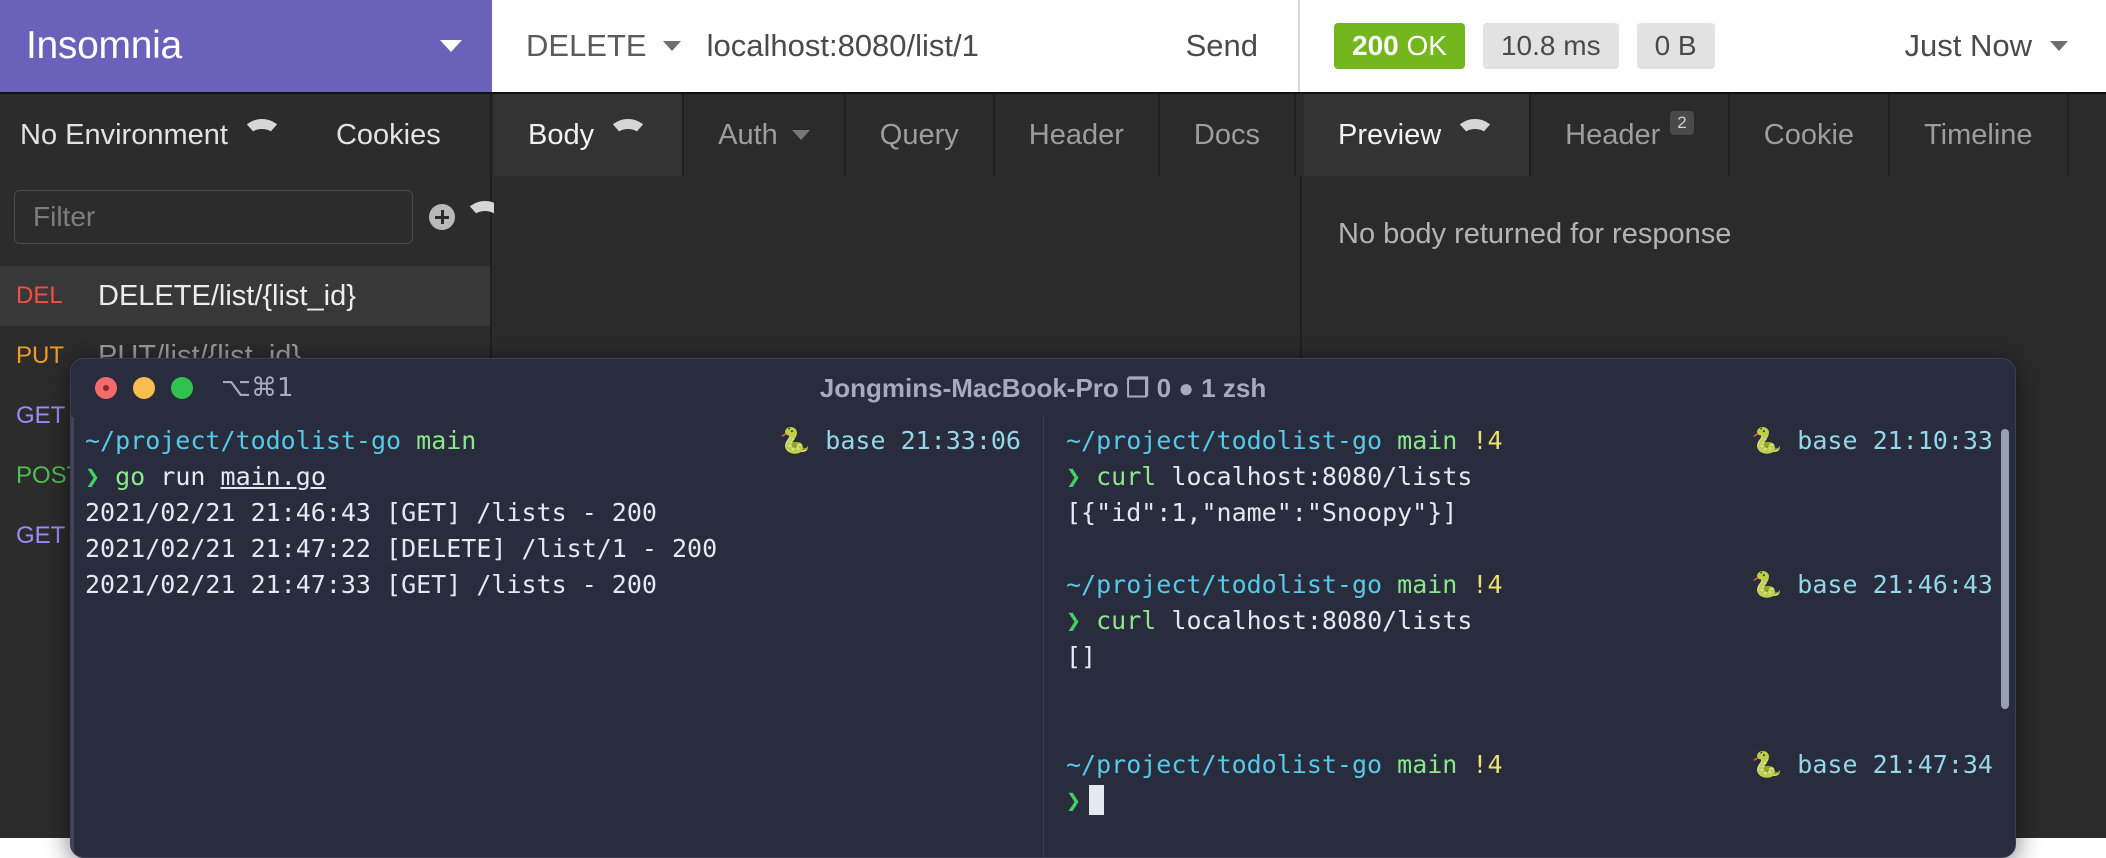 This screenshot has width=2106, height=858. I want to click on terminal-title: Jongmins-MacBook-Pro ❐ 0 ● 1 zsh, so click(1043, 387).